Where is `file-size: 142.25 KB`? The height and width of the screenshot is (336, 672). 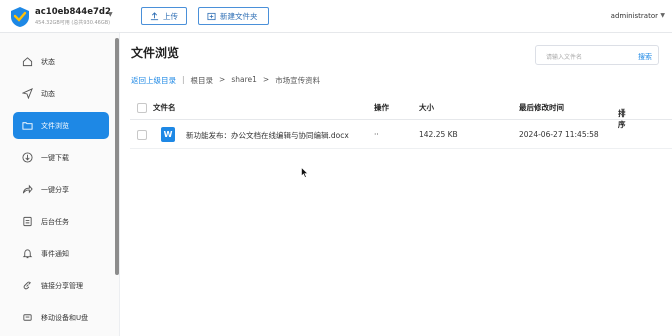
file-size: 142.25 KB is located at coordinates (438, 134).